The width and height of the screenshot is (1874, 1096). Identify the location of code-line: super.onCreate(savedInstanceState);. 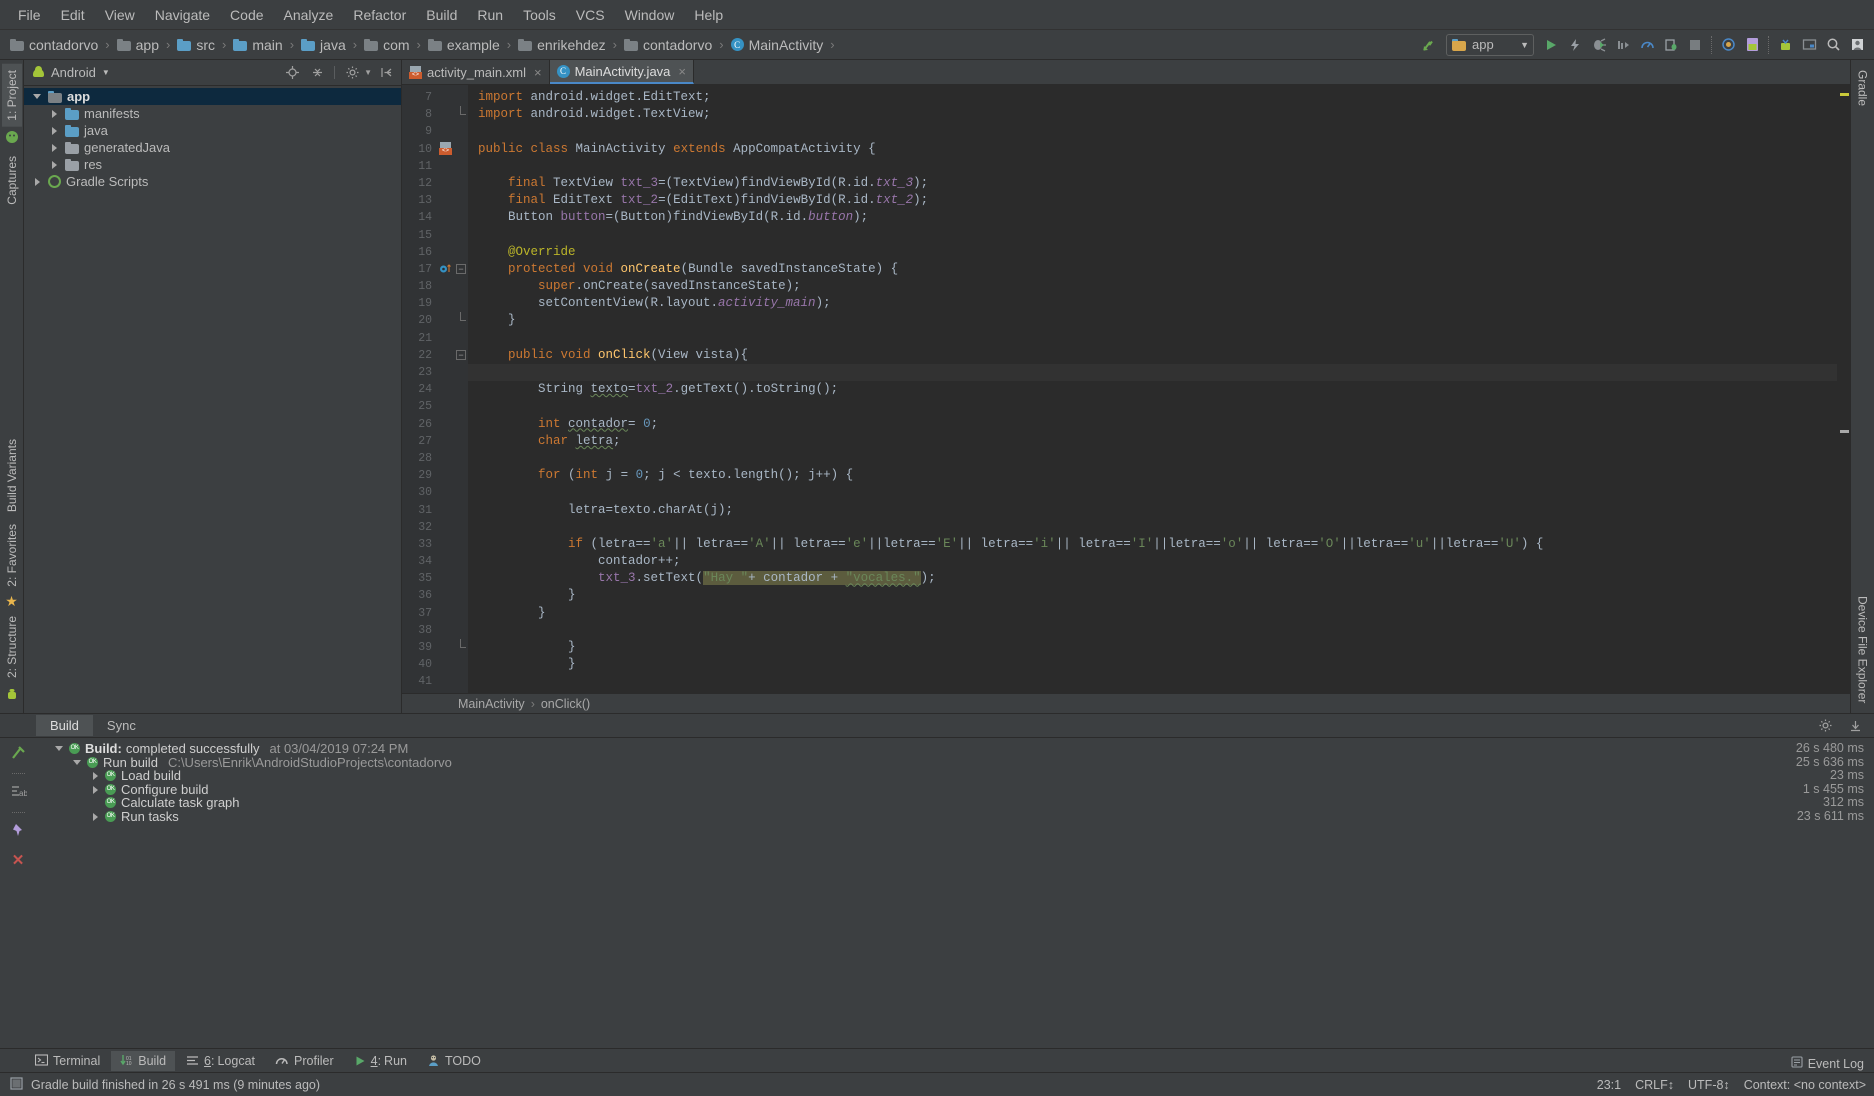
(1152, 286).